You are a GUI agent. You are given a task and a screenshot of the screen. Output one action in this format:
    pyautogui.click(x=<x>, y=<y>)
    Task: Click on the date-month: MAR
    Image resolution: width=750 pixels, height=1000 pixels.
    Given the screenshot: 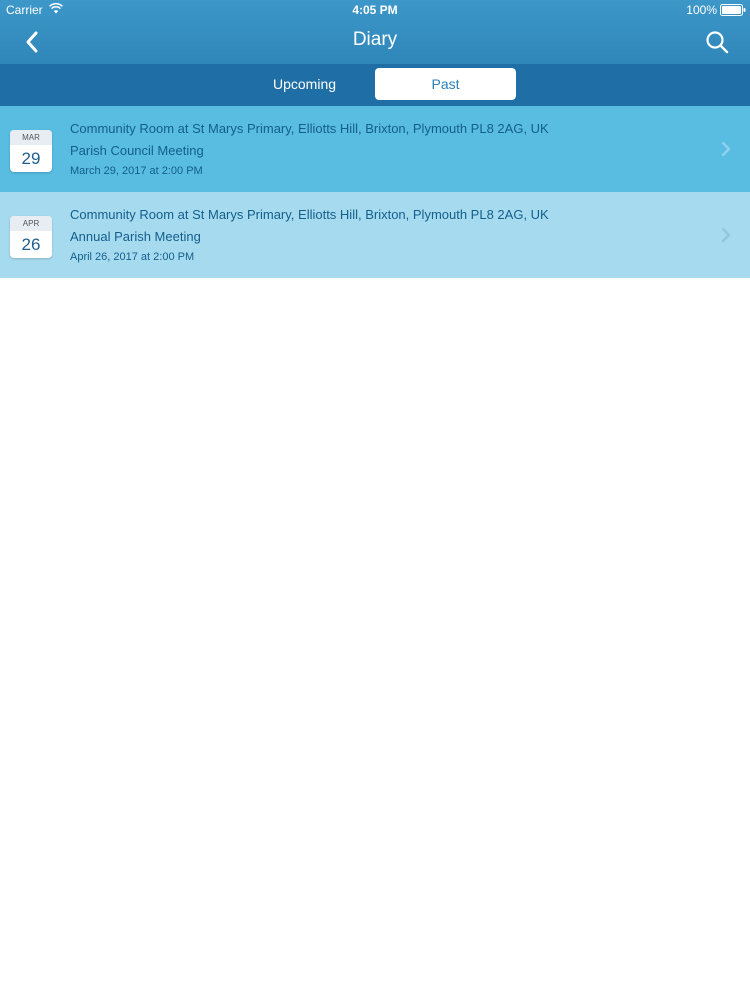 What is the action you would take?
    pyautogui.click(x=31, y=137)
    